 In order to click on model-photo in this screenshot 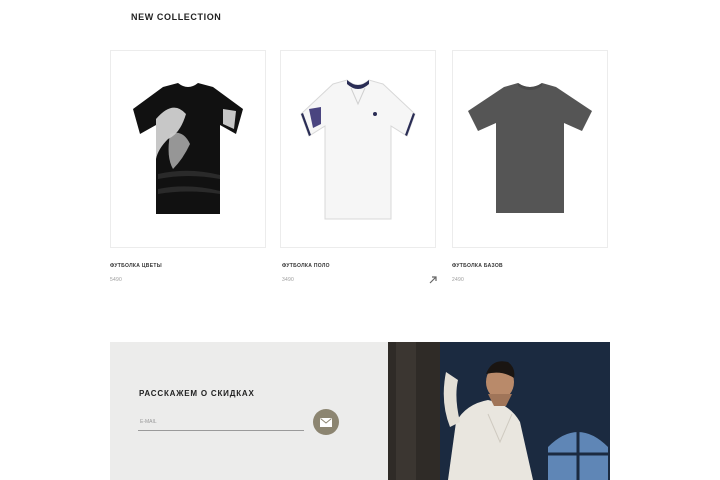, I will do `click(499, 411)`.